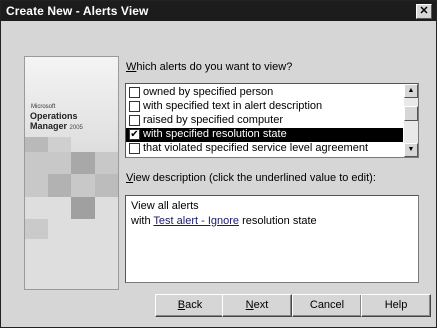  I want to click on microsoft-wordmark: Microsoft, so click(43, 107).